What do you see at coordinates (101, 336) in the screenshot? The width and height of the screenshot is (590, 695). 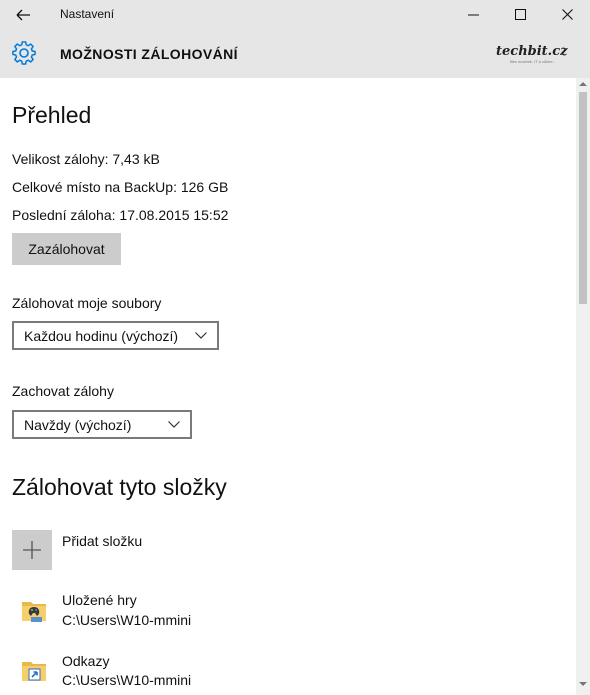 I see `backup-frequency-value: Každou hodinu (výchozí)` at bounding box center [101, 336].